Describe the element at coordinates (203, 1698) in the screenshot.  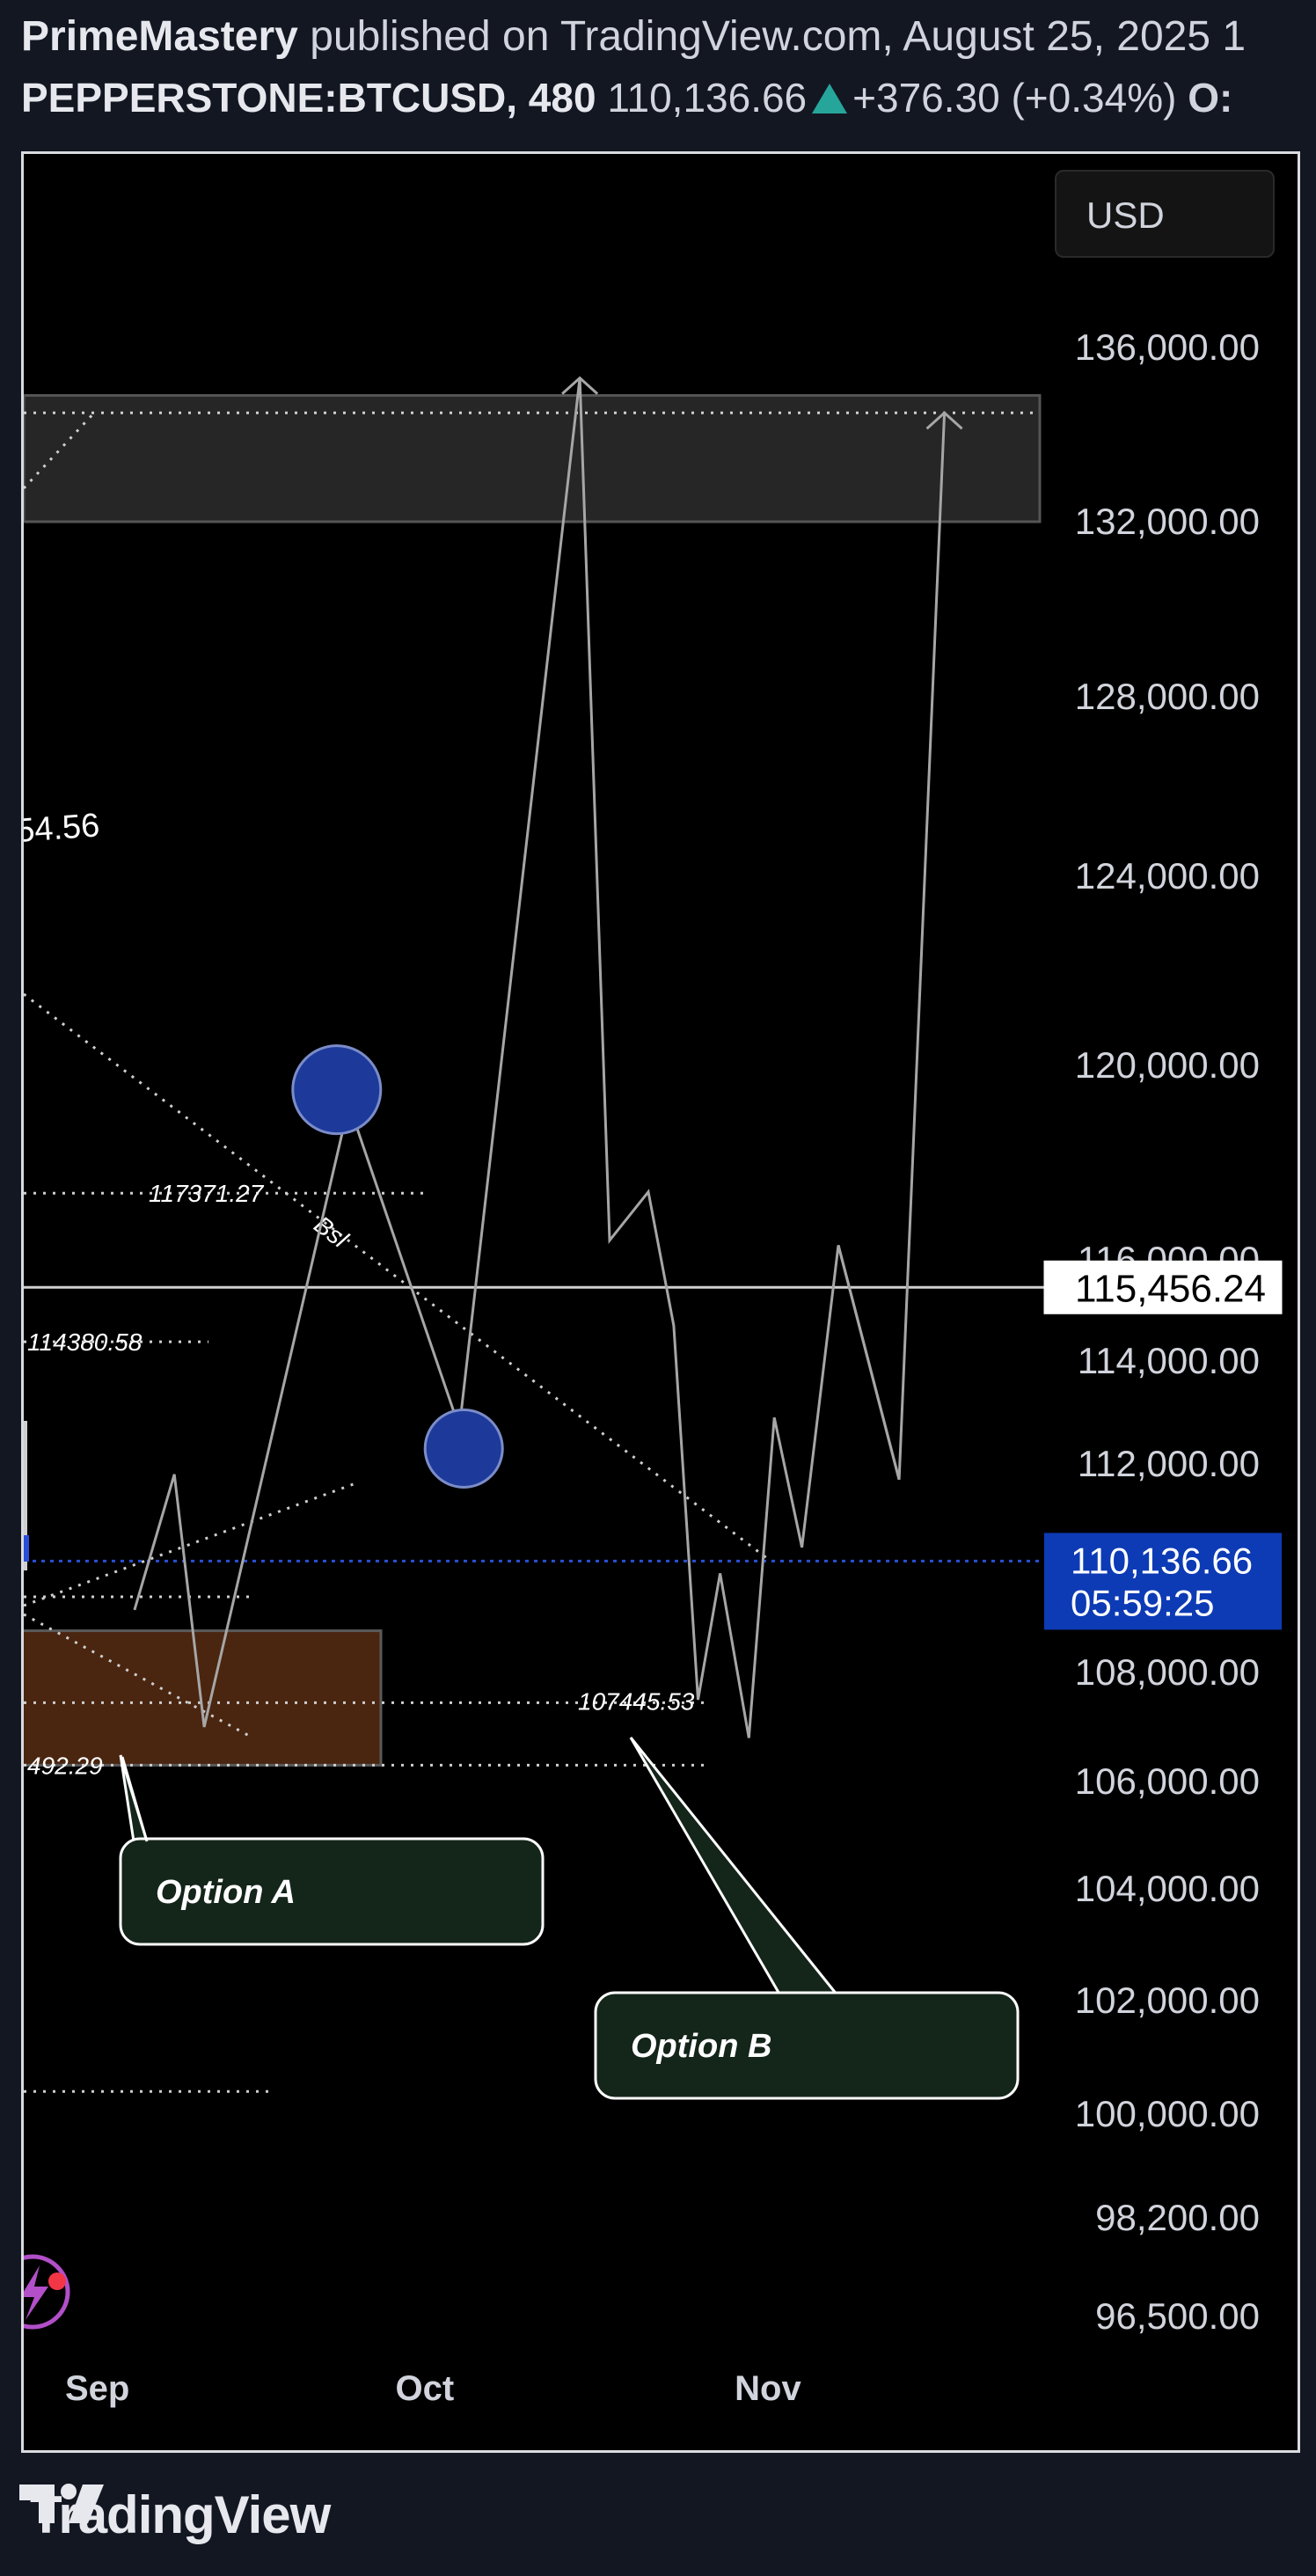
I see `demand-zone` at that location.